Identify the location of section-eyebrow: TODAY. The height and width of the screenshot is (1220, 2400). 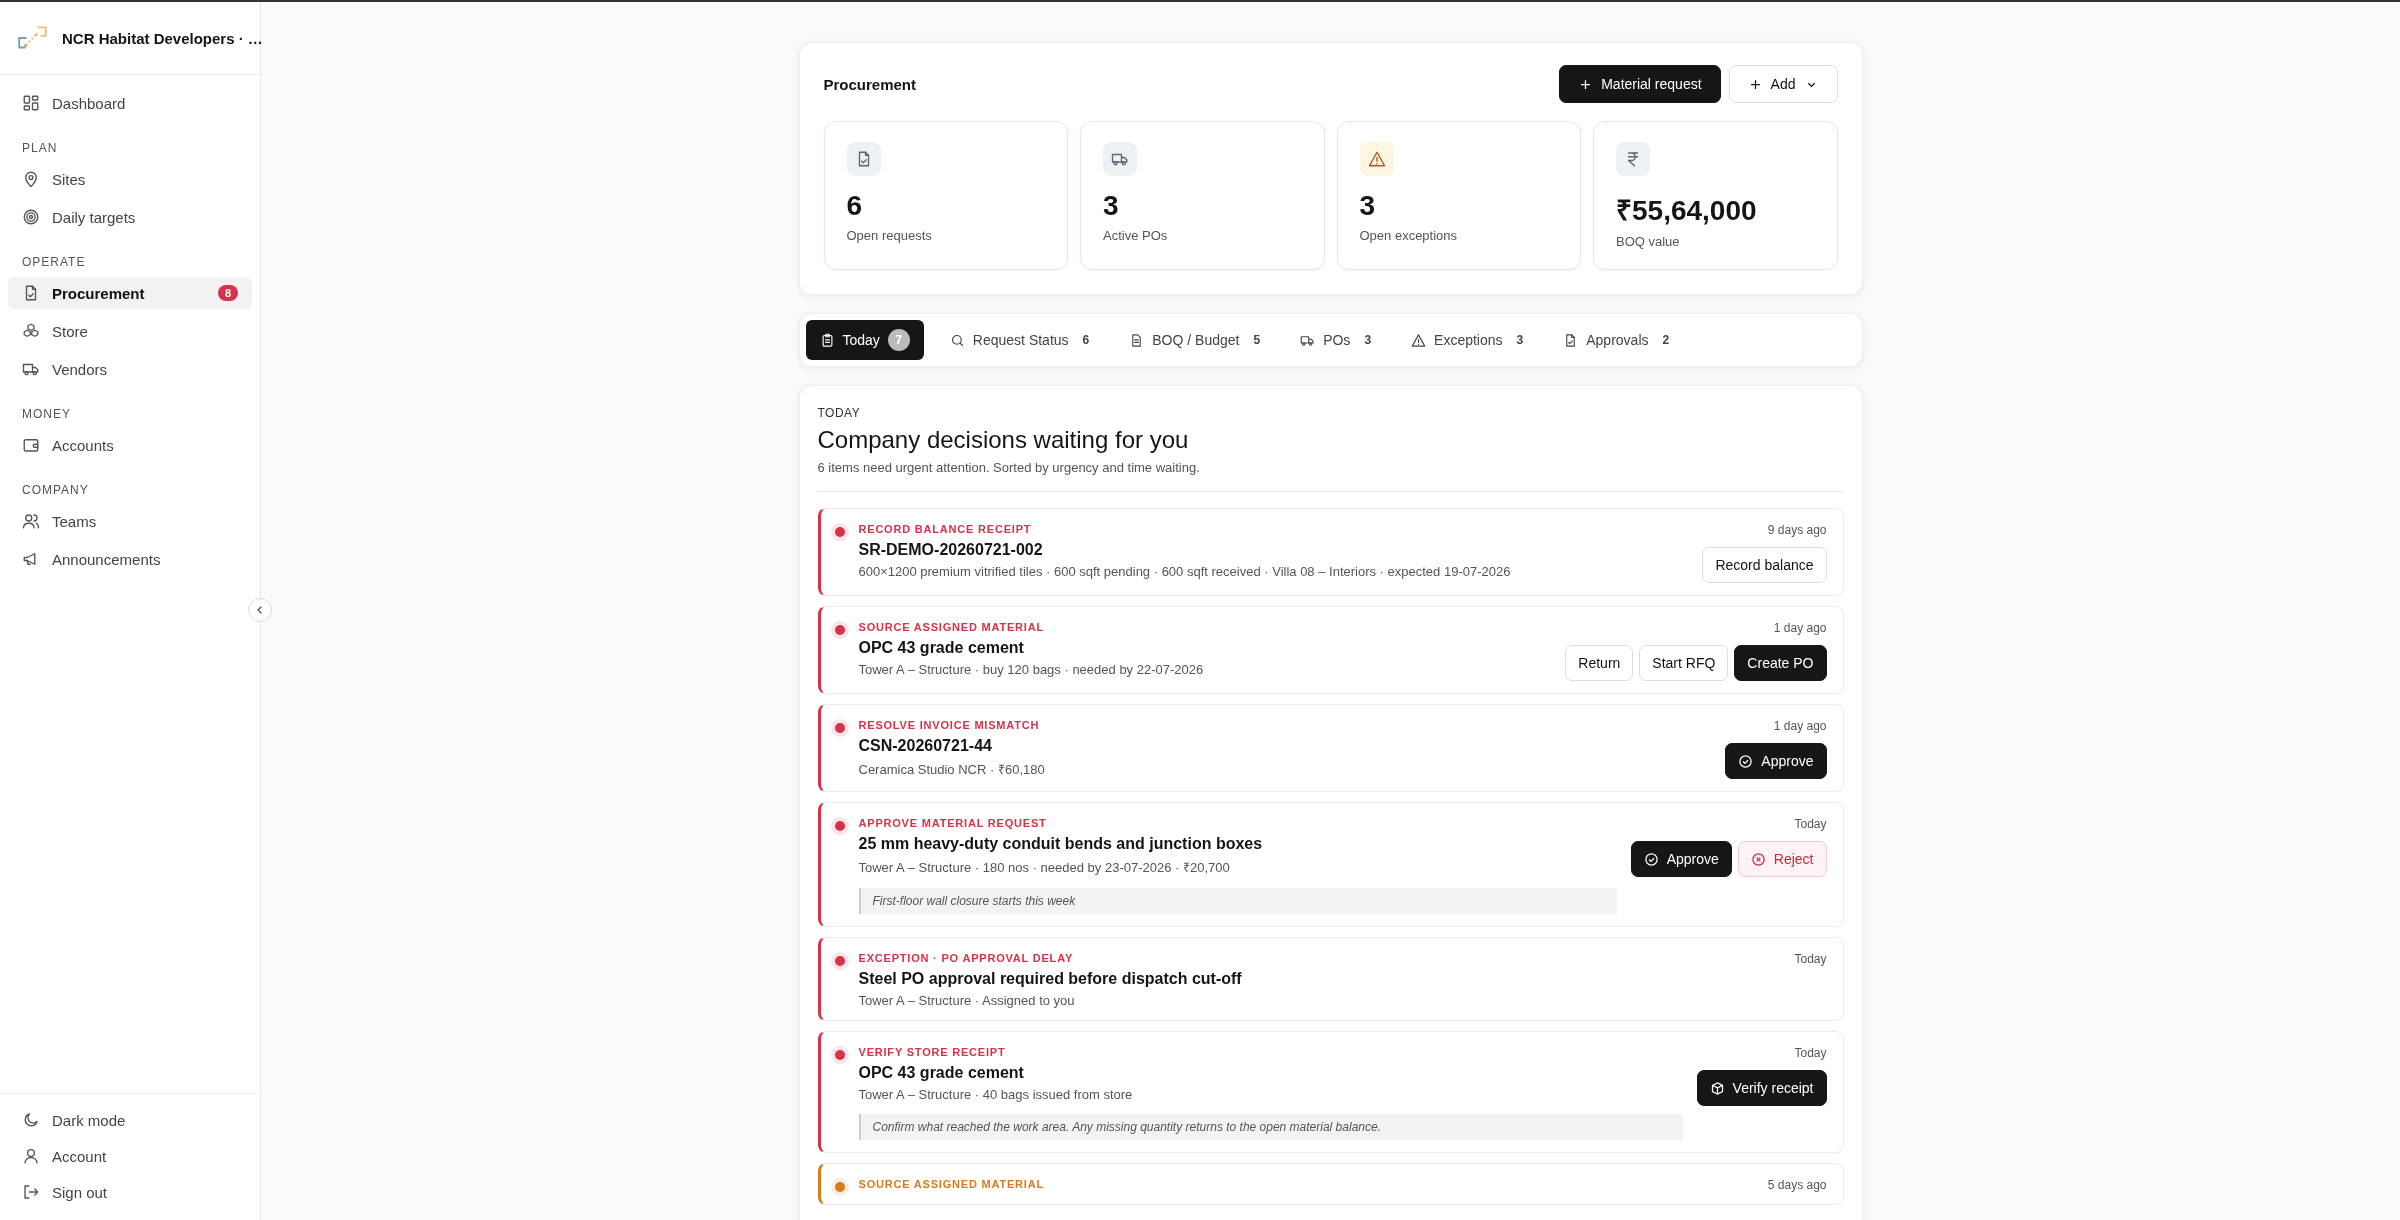
(839, 413).